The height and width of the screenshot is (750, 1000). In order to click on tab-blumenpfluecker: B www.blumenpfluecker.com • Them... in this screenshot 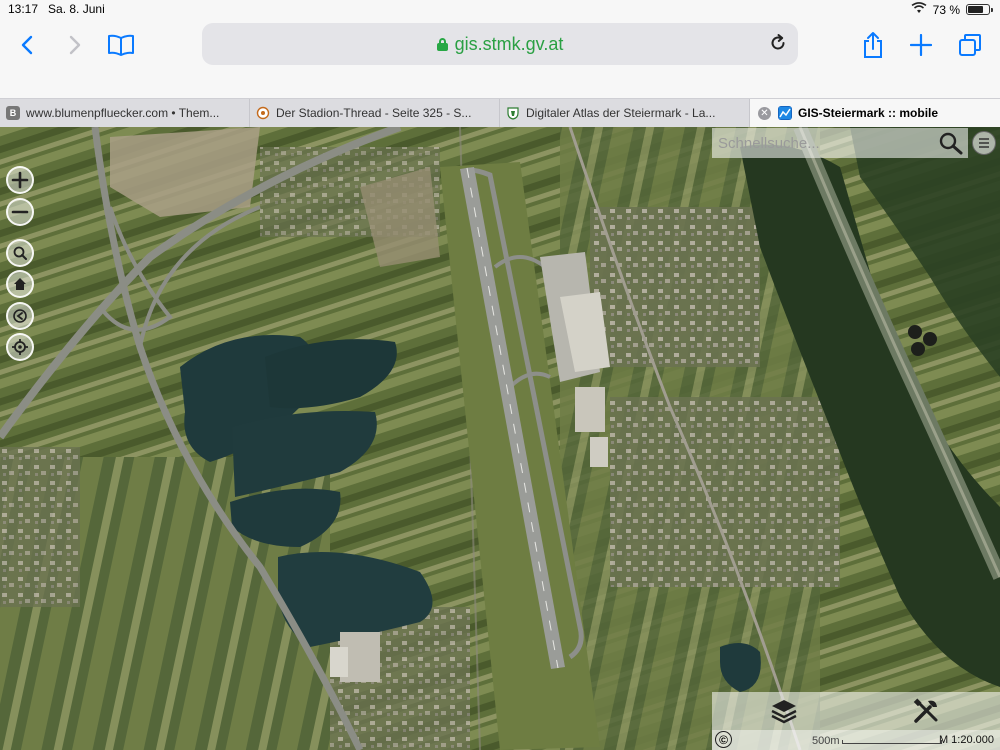, I will do `click(125, 113)`.